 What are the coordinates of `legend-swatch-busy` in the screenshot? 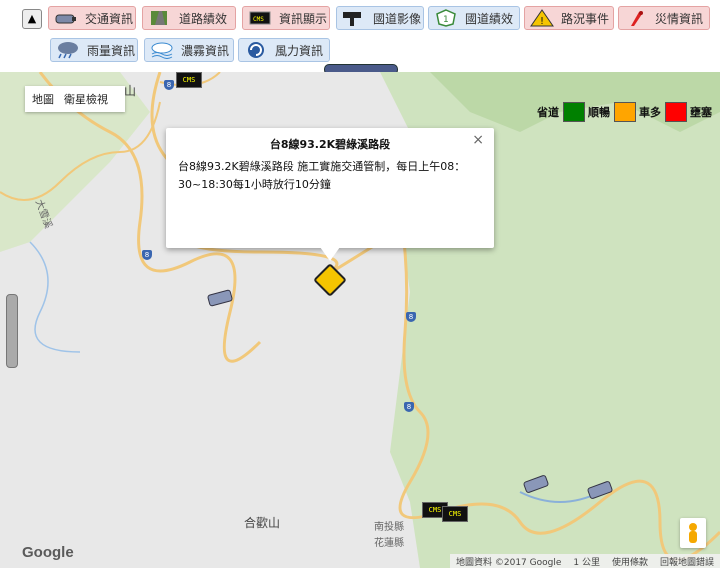 It's located at (625, 112).